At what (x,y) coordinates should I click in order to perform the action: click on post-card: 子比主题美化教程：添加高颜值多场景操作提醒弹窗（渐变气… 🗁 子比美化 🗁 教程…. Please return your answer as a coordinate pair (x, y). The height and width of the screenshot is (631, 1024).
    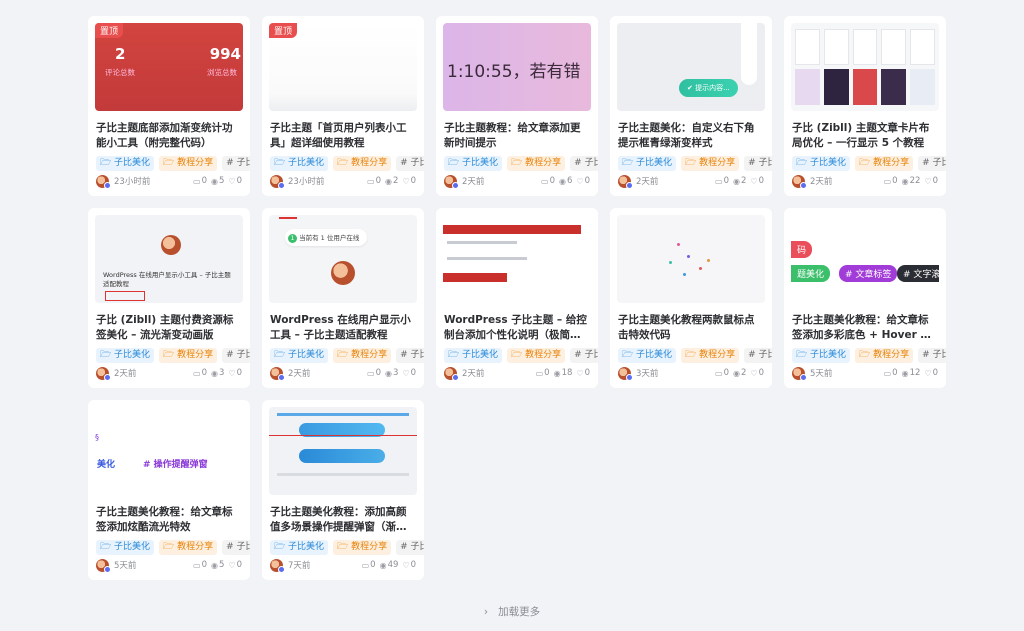
    Looking at the image, I should click on (343, 490).